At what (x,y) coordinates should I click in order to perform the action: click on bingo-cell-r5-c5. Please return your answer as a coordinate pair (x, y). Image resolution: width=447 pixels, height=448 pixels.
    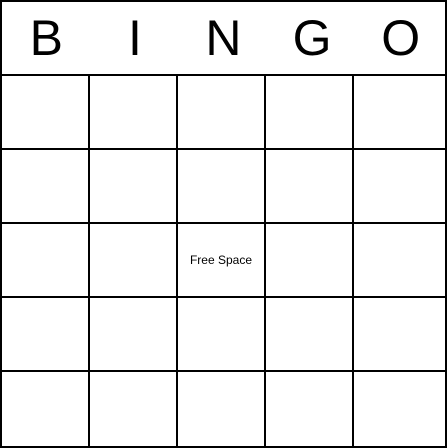
    Looking at the image, I should click on (399, 409).